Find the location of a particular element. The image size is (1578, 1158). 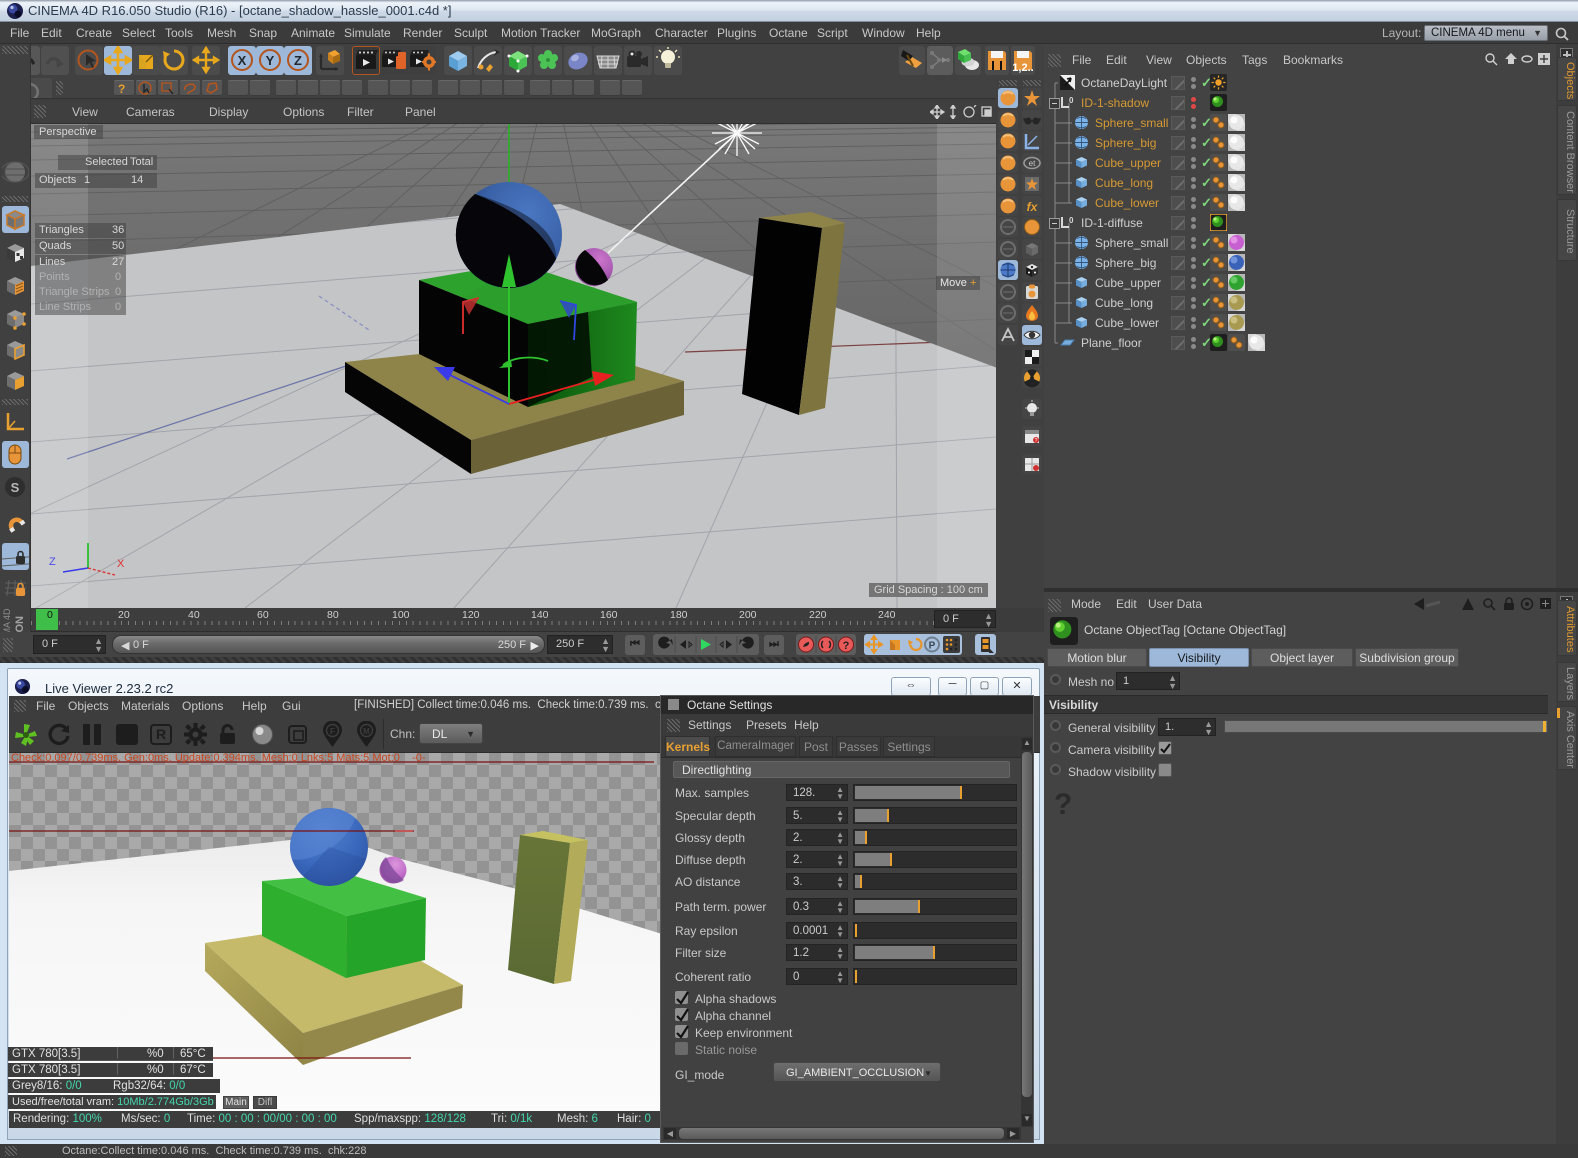

svg-text: 1,2.. is located at coordinates (1022, 68).